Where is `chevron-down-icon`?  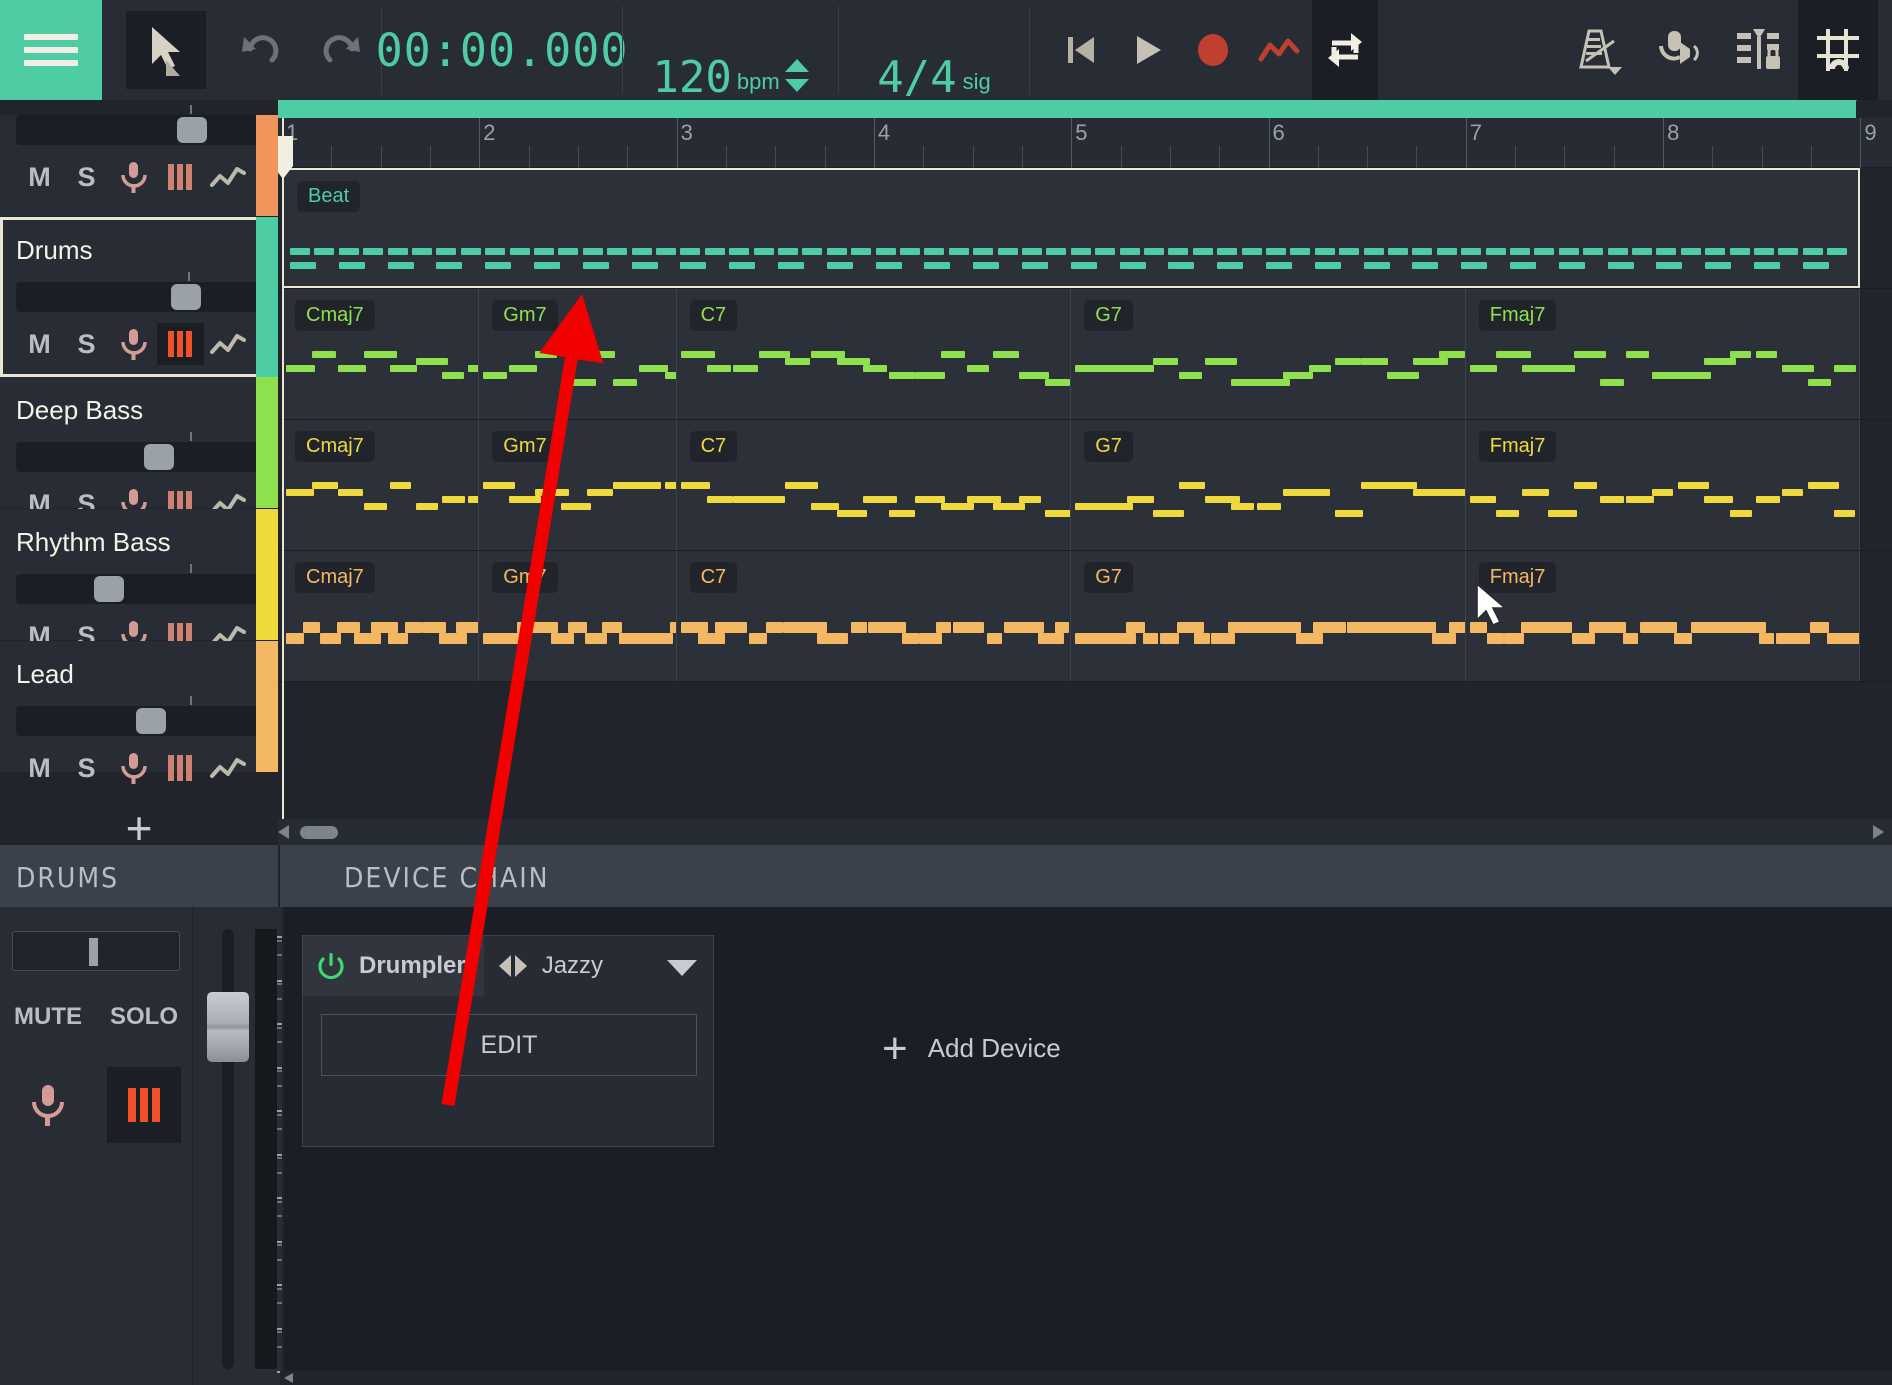
chevron-down-icon is located at coordinates (682, 968).